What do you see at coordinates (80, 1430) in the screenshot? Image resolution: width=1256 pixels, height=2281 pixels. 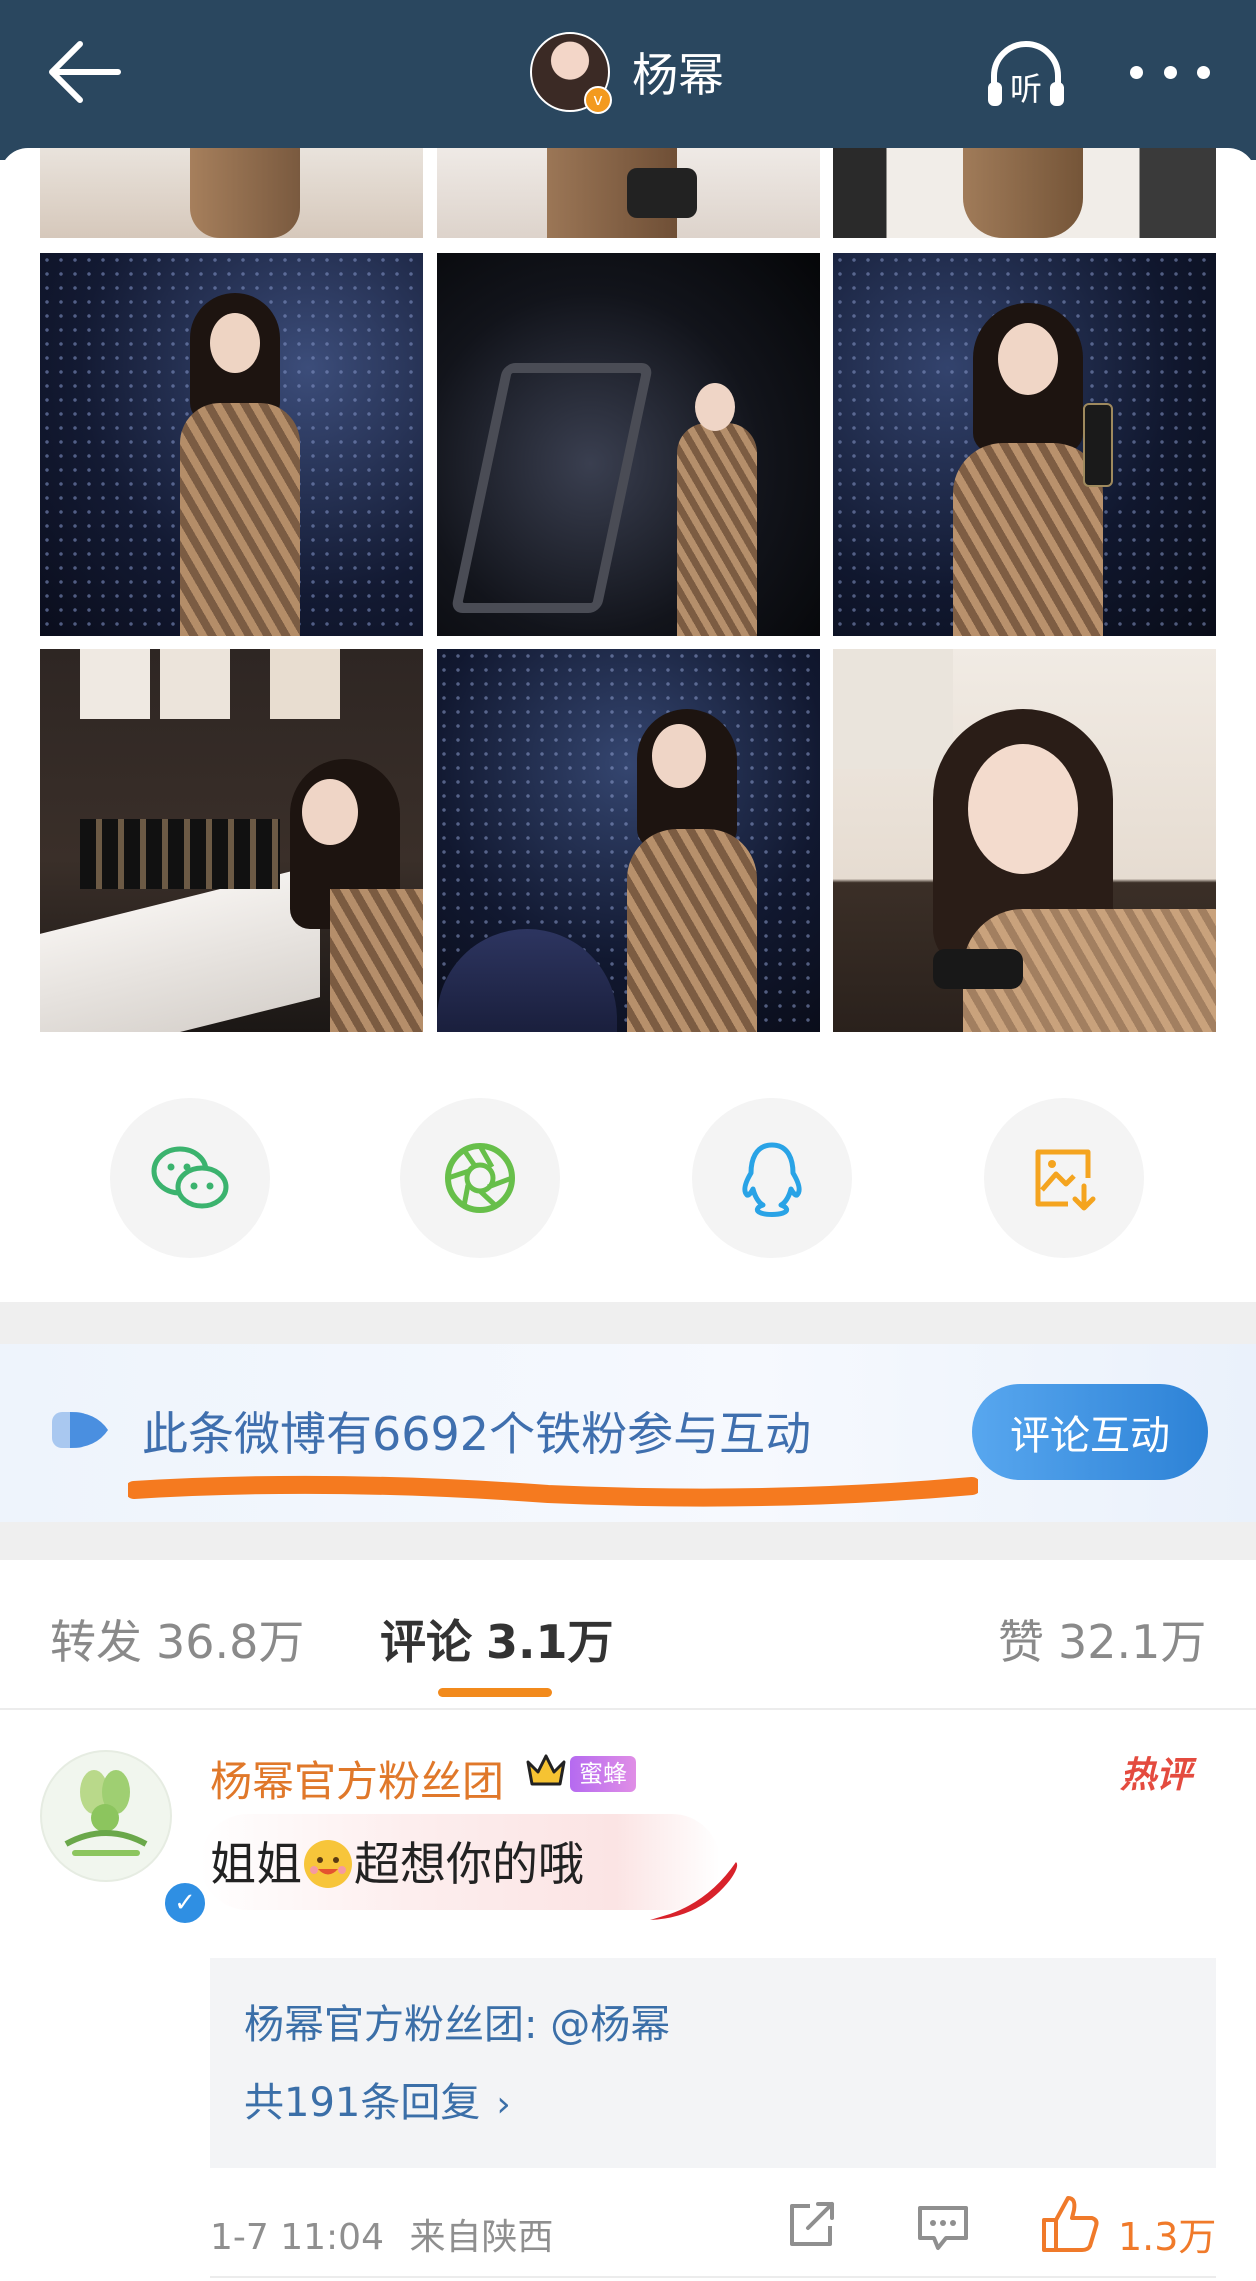 I see `fans-icon` at bounding box center [80, 1430].